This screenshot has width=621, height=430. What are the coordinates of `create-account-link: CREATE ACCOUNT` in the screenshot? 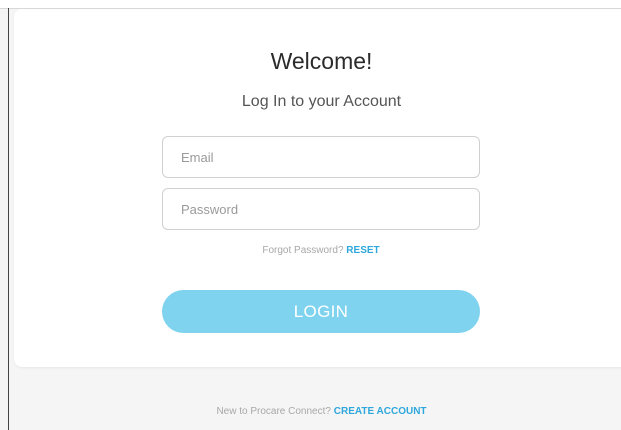 It's located at (380, 411).